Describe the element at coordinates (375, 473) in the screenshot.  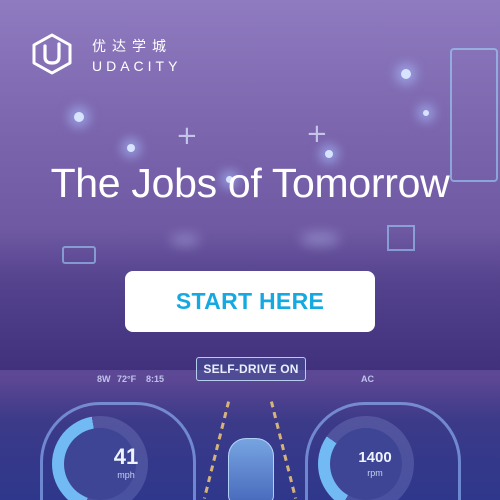
I see `rpm-unit: rpm` at that location.